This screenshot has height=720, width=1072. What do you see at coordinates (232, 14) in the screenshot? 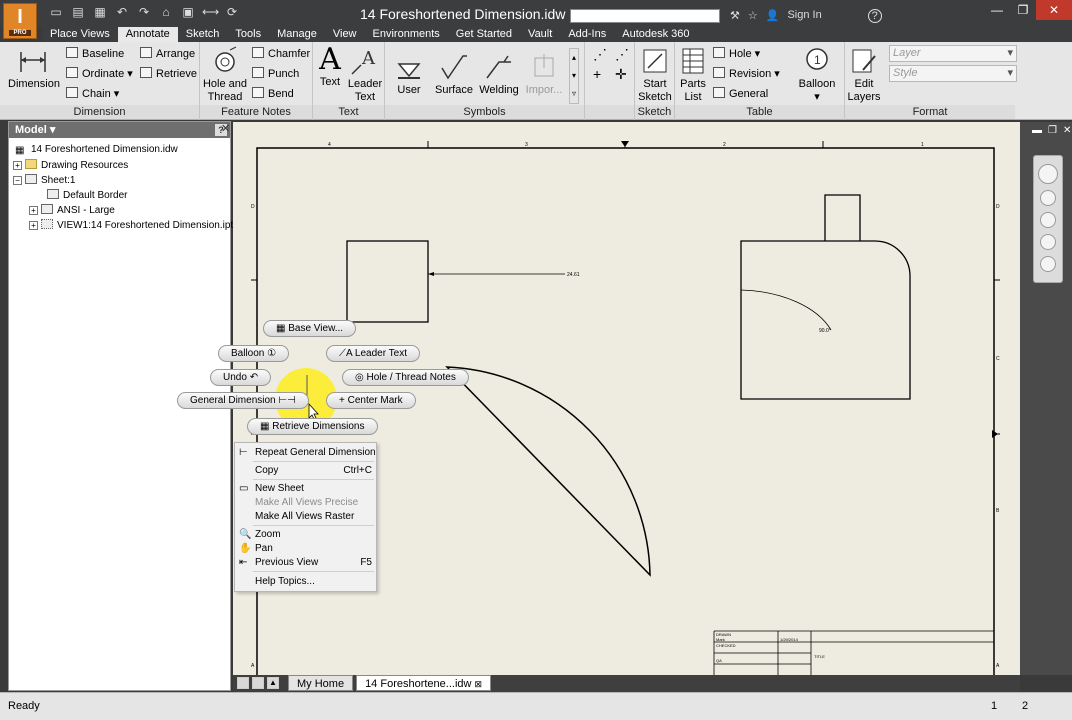
I see `update-icon: ⟳` at bounding box center [232, 14].